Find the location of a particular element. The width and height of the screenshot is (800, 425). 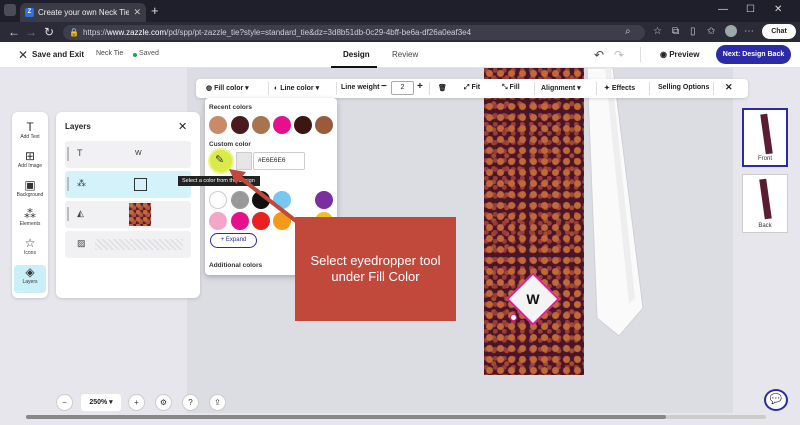

collections-icon: ✩ is located at coordinates (711, 31).